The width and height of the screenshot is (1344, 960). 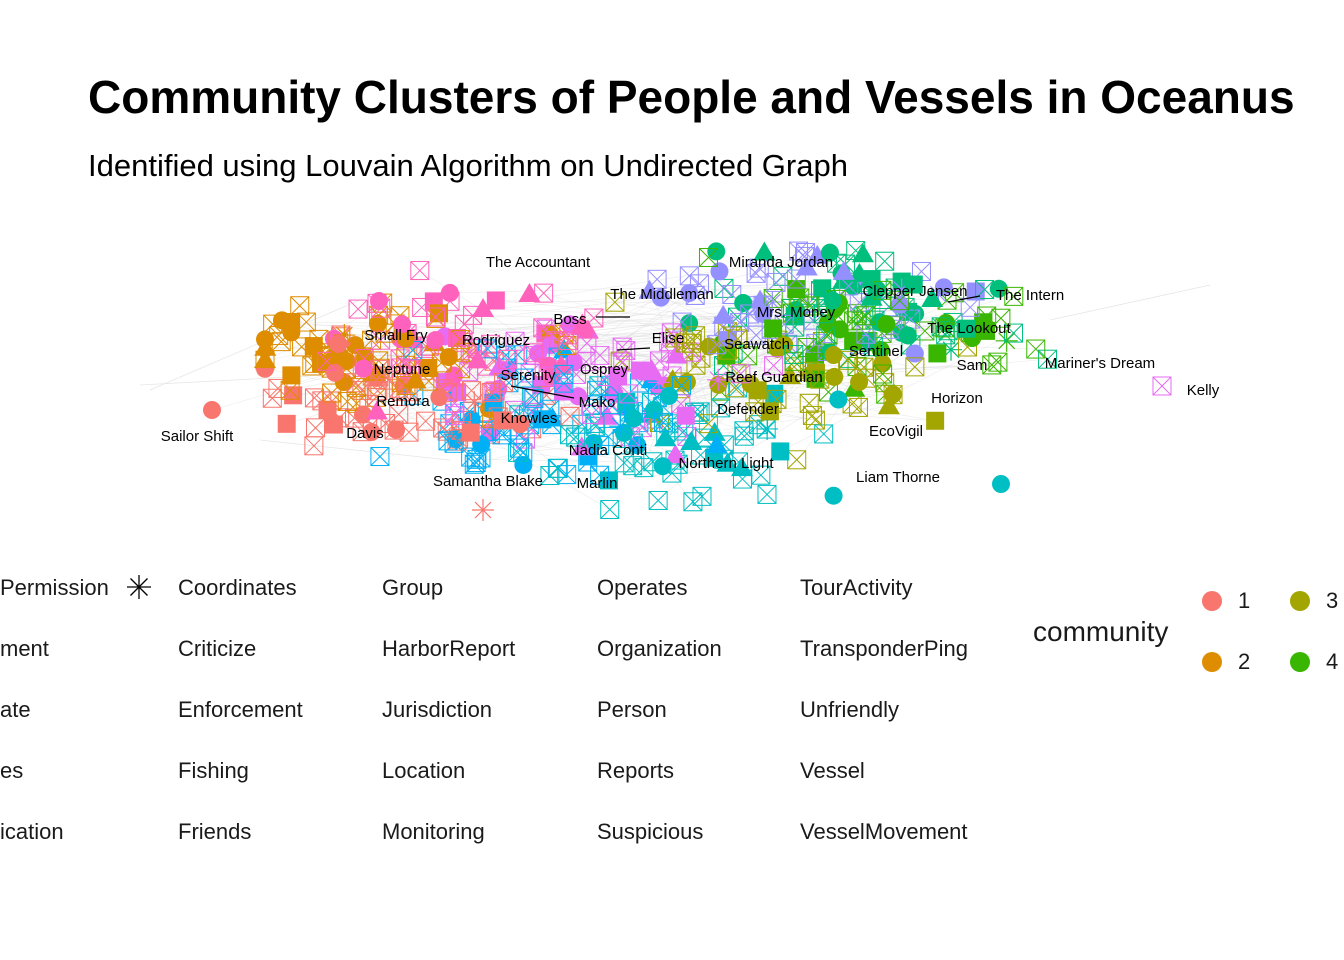 I want to click on node-label: Sam, so click(x=972, y=365).